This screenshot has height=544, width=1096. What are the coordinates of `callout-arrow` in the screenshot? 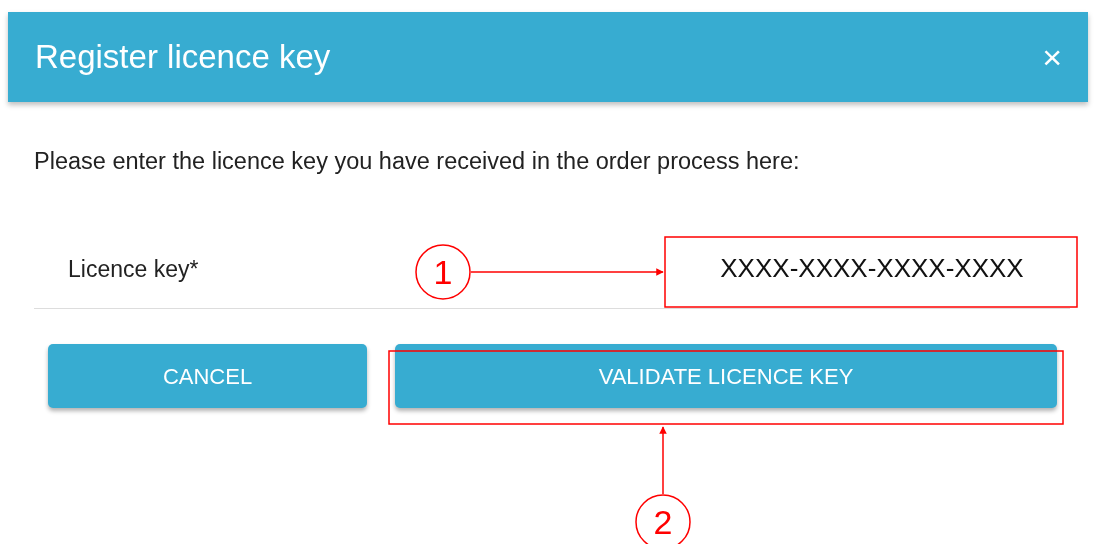 It's located at (663, 460).